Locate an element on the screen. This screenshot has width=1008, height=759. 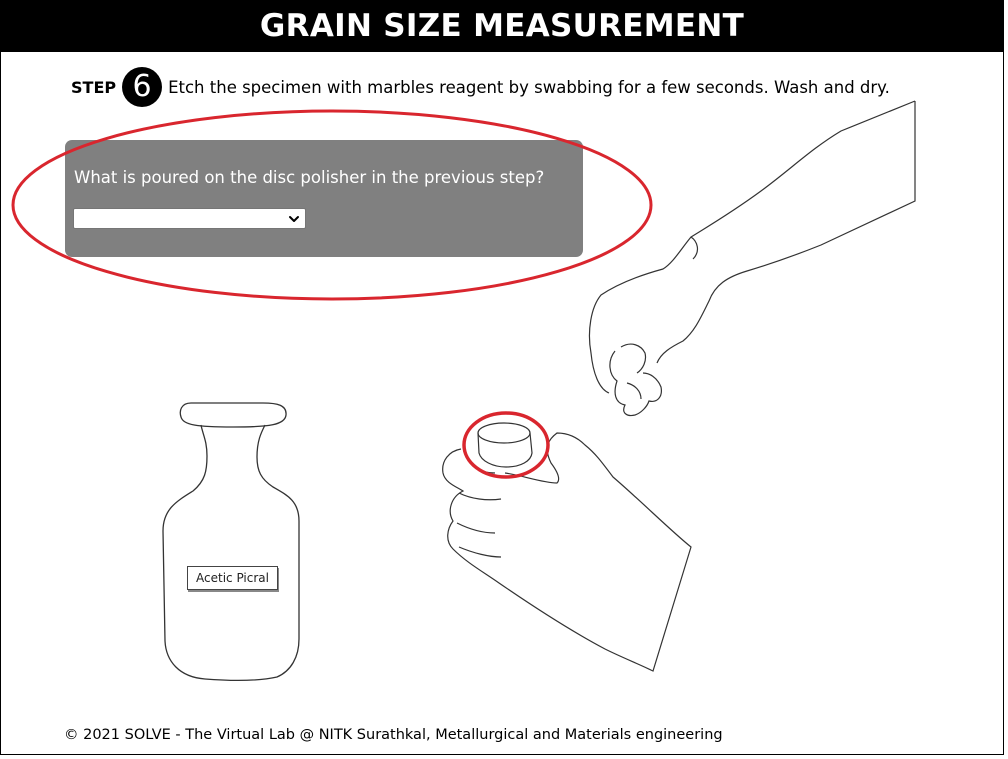
hand-holding-specimen-illustration is located at coordinates (567, 547).